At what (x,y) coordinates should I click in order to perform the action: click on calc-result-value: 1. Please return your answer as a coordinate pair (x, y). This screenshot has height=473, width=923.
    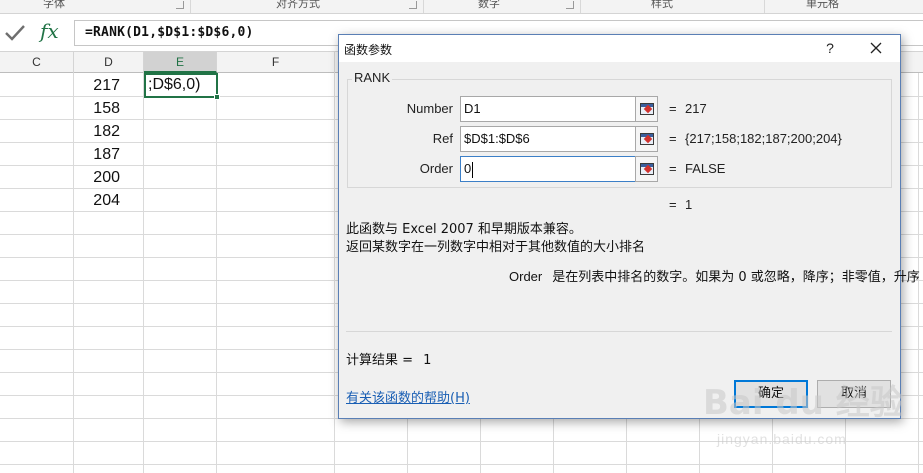
    Looking at the image, I should click on (427, 360).